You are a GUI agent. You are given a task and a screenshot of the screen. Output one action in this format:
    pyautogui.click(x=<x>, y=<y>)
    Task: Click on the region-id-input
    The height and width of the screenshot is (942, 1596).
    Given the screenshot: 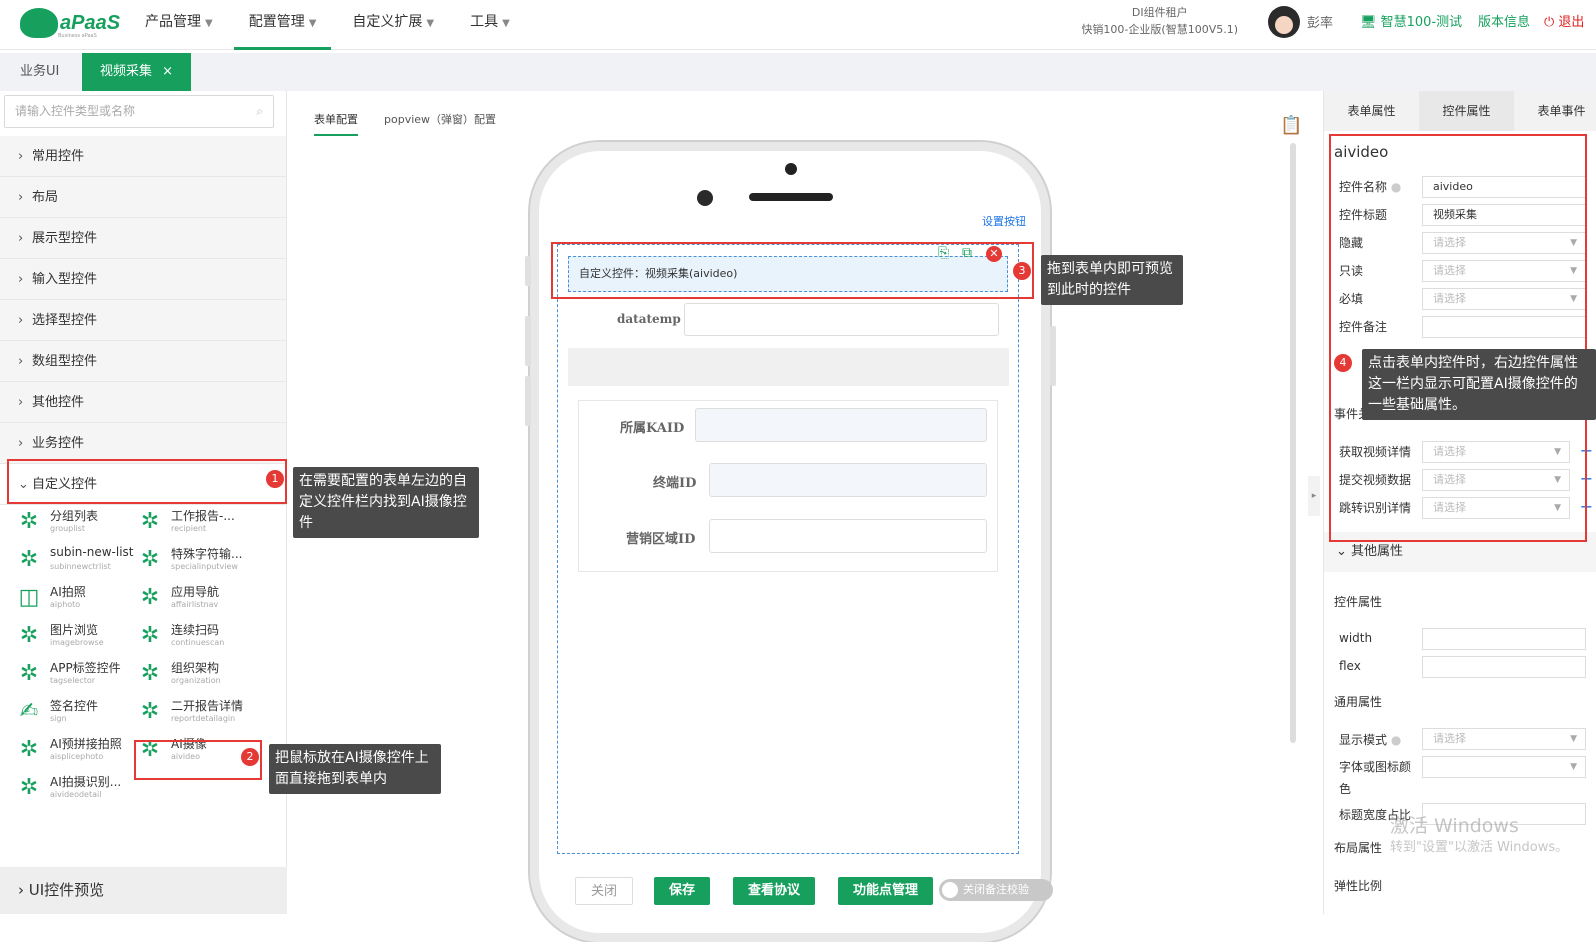 What is the action you would take?
    pyautogui.click(x=848, y=536)
    